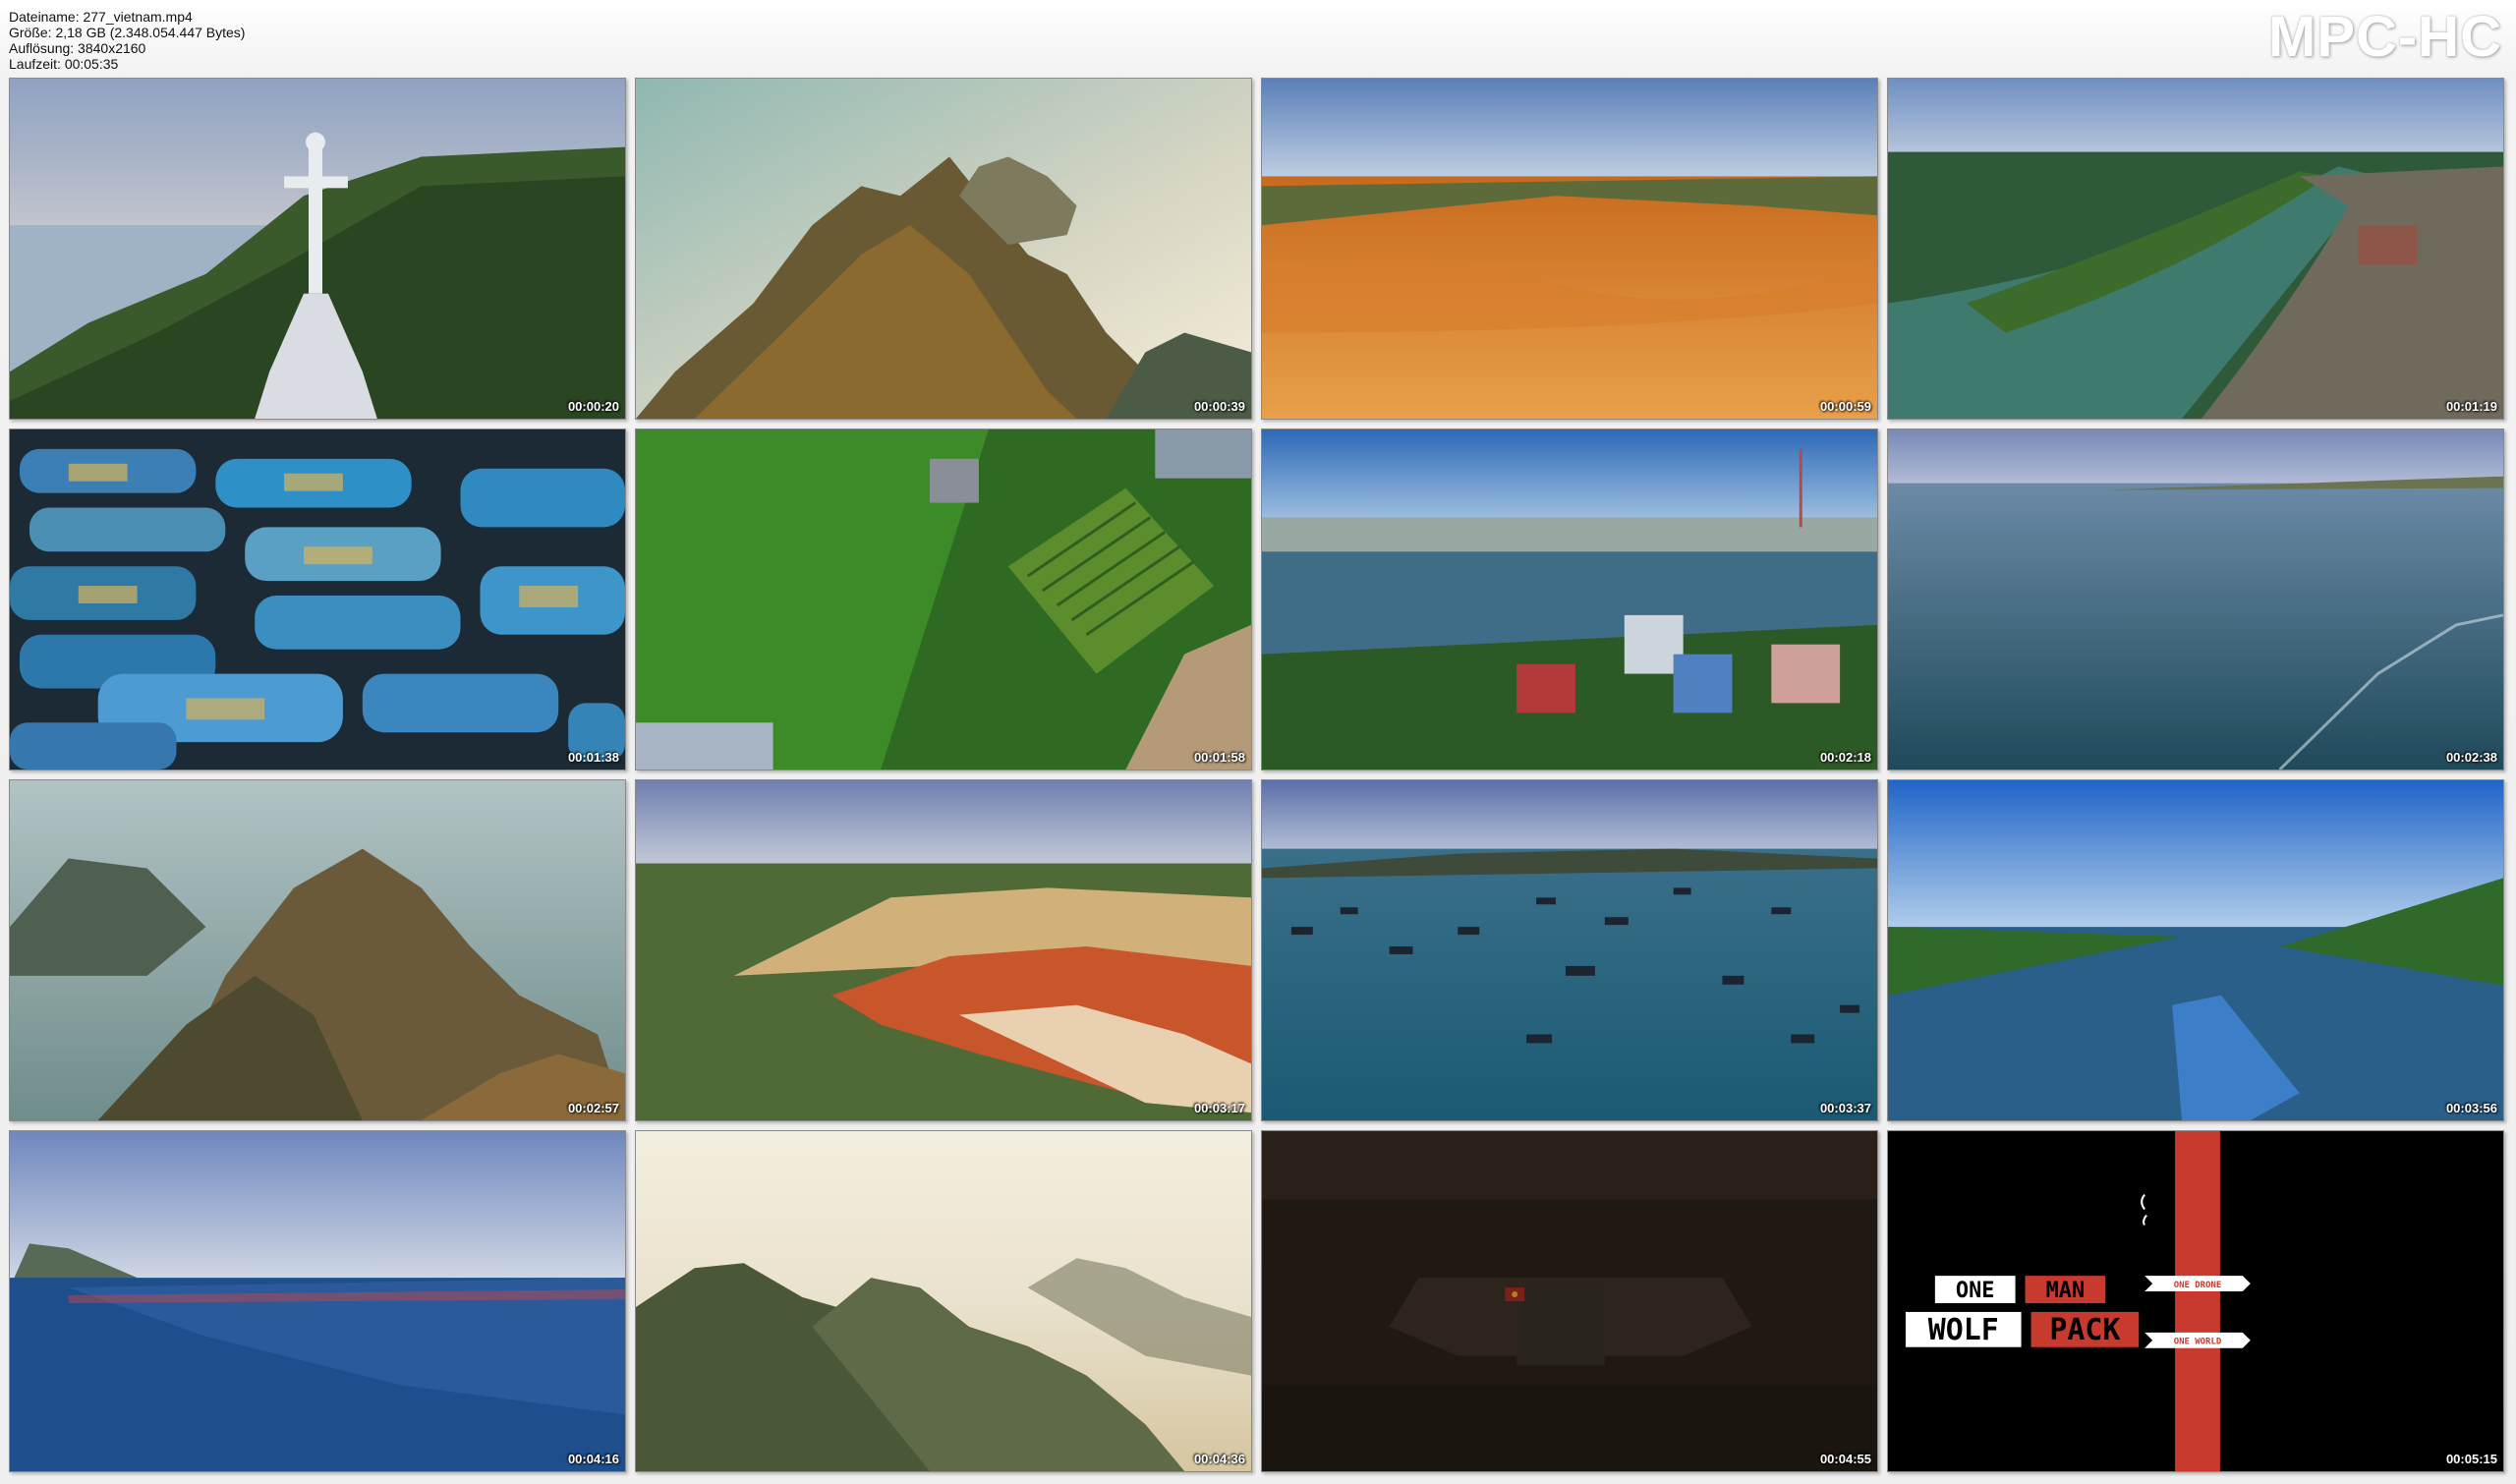 This screenshot has width=2516, height=1484. Describe the element at coordinates (1845, 1108) in the screenshot. I see `timestamp: 00:03:37` at that location.